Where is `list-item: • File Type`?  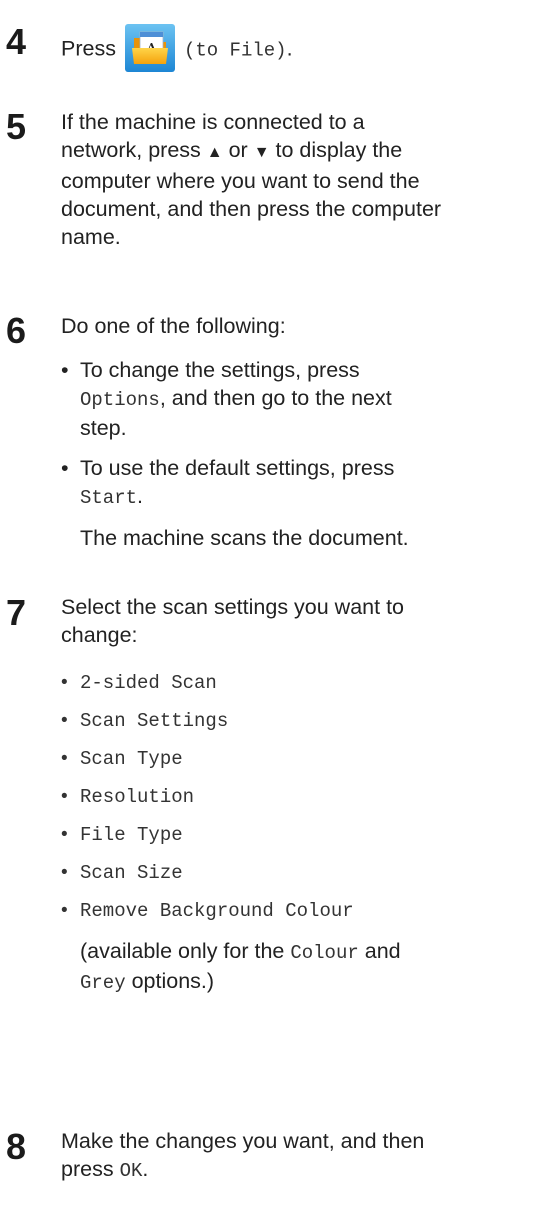
list-item: • File Type is located at coordinates (296, 840).